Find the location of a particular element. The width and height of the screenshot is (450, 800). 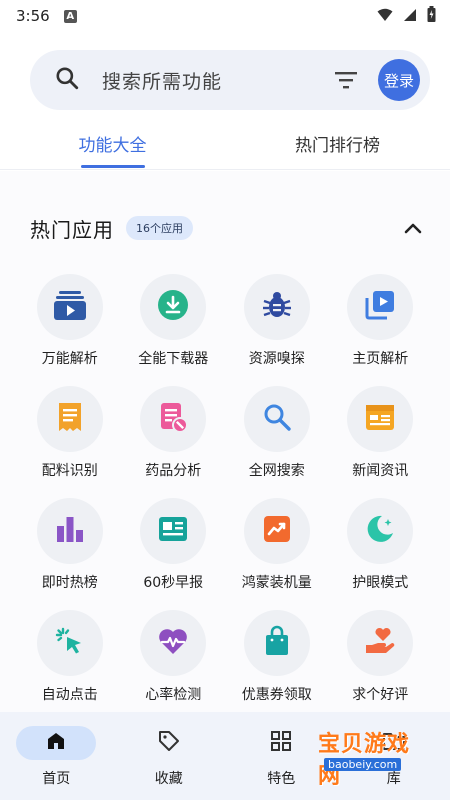

nav-item-favorites: 收藏 is located at coordinates (169, 756).